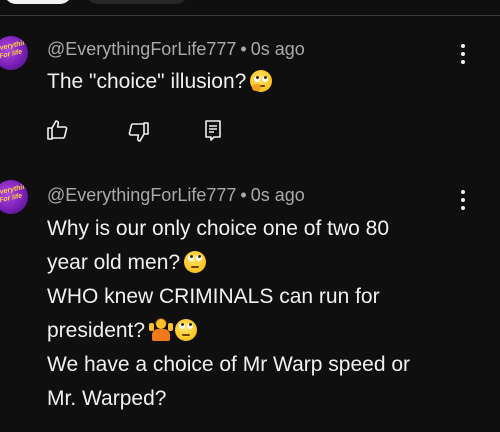  Describe the element at coordinates (139, 132) in the screenshot. I see `dislike-icon` at that location.